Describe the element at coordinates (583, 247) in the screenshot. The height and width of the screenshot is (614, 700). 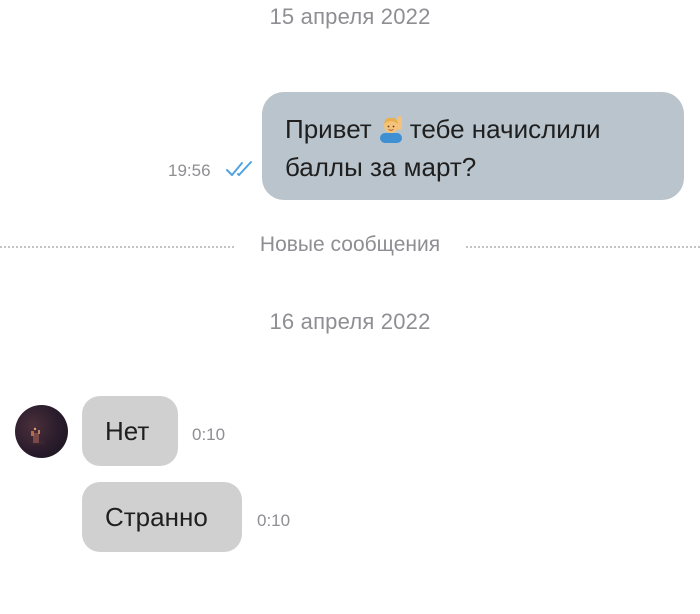
I see `dotted-line` at that location.